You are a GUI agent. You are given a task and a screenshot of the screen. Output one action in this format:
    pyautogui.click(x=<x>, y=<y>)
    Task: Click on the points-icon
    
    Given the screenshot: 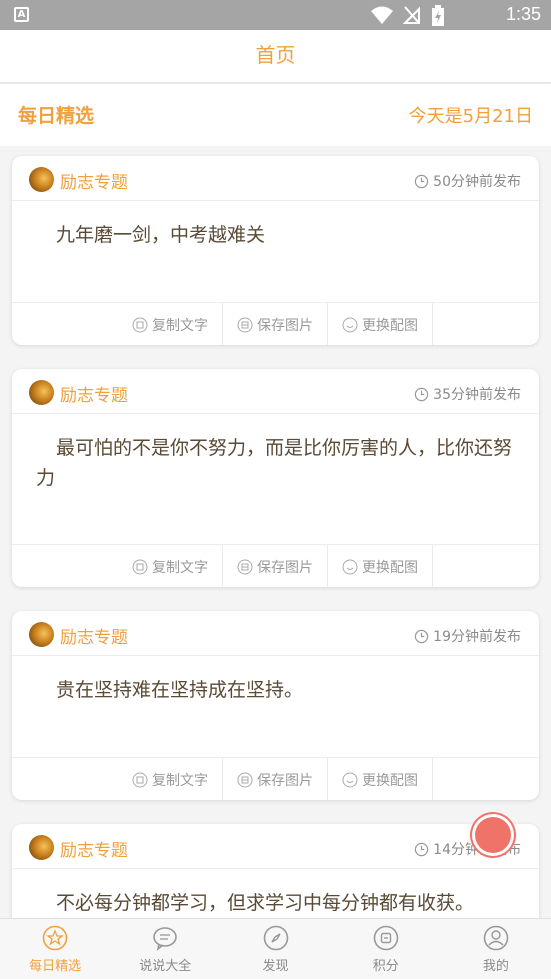 What is the action you would take?
    pyautogui.click(x=386, y=938)
    